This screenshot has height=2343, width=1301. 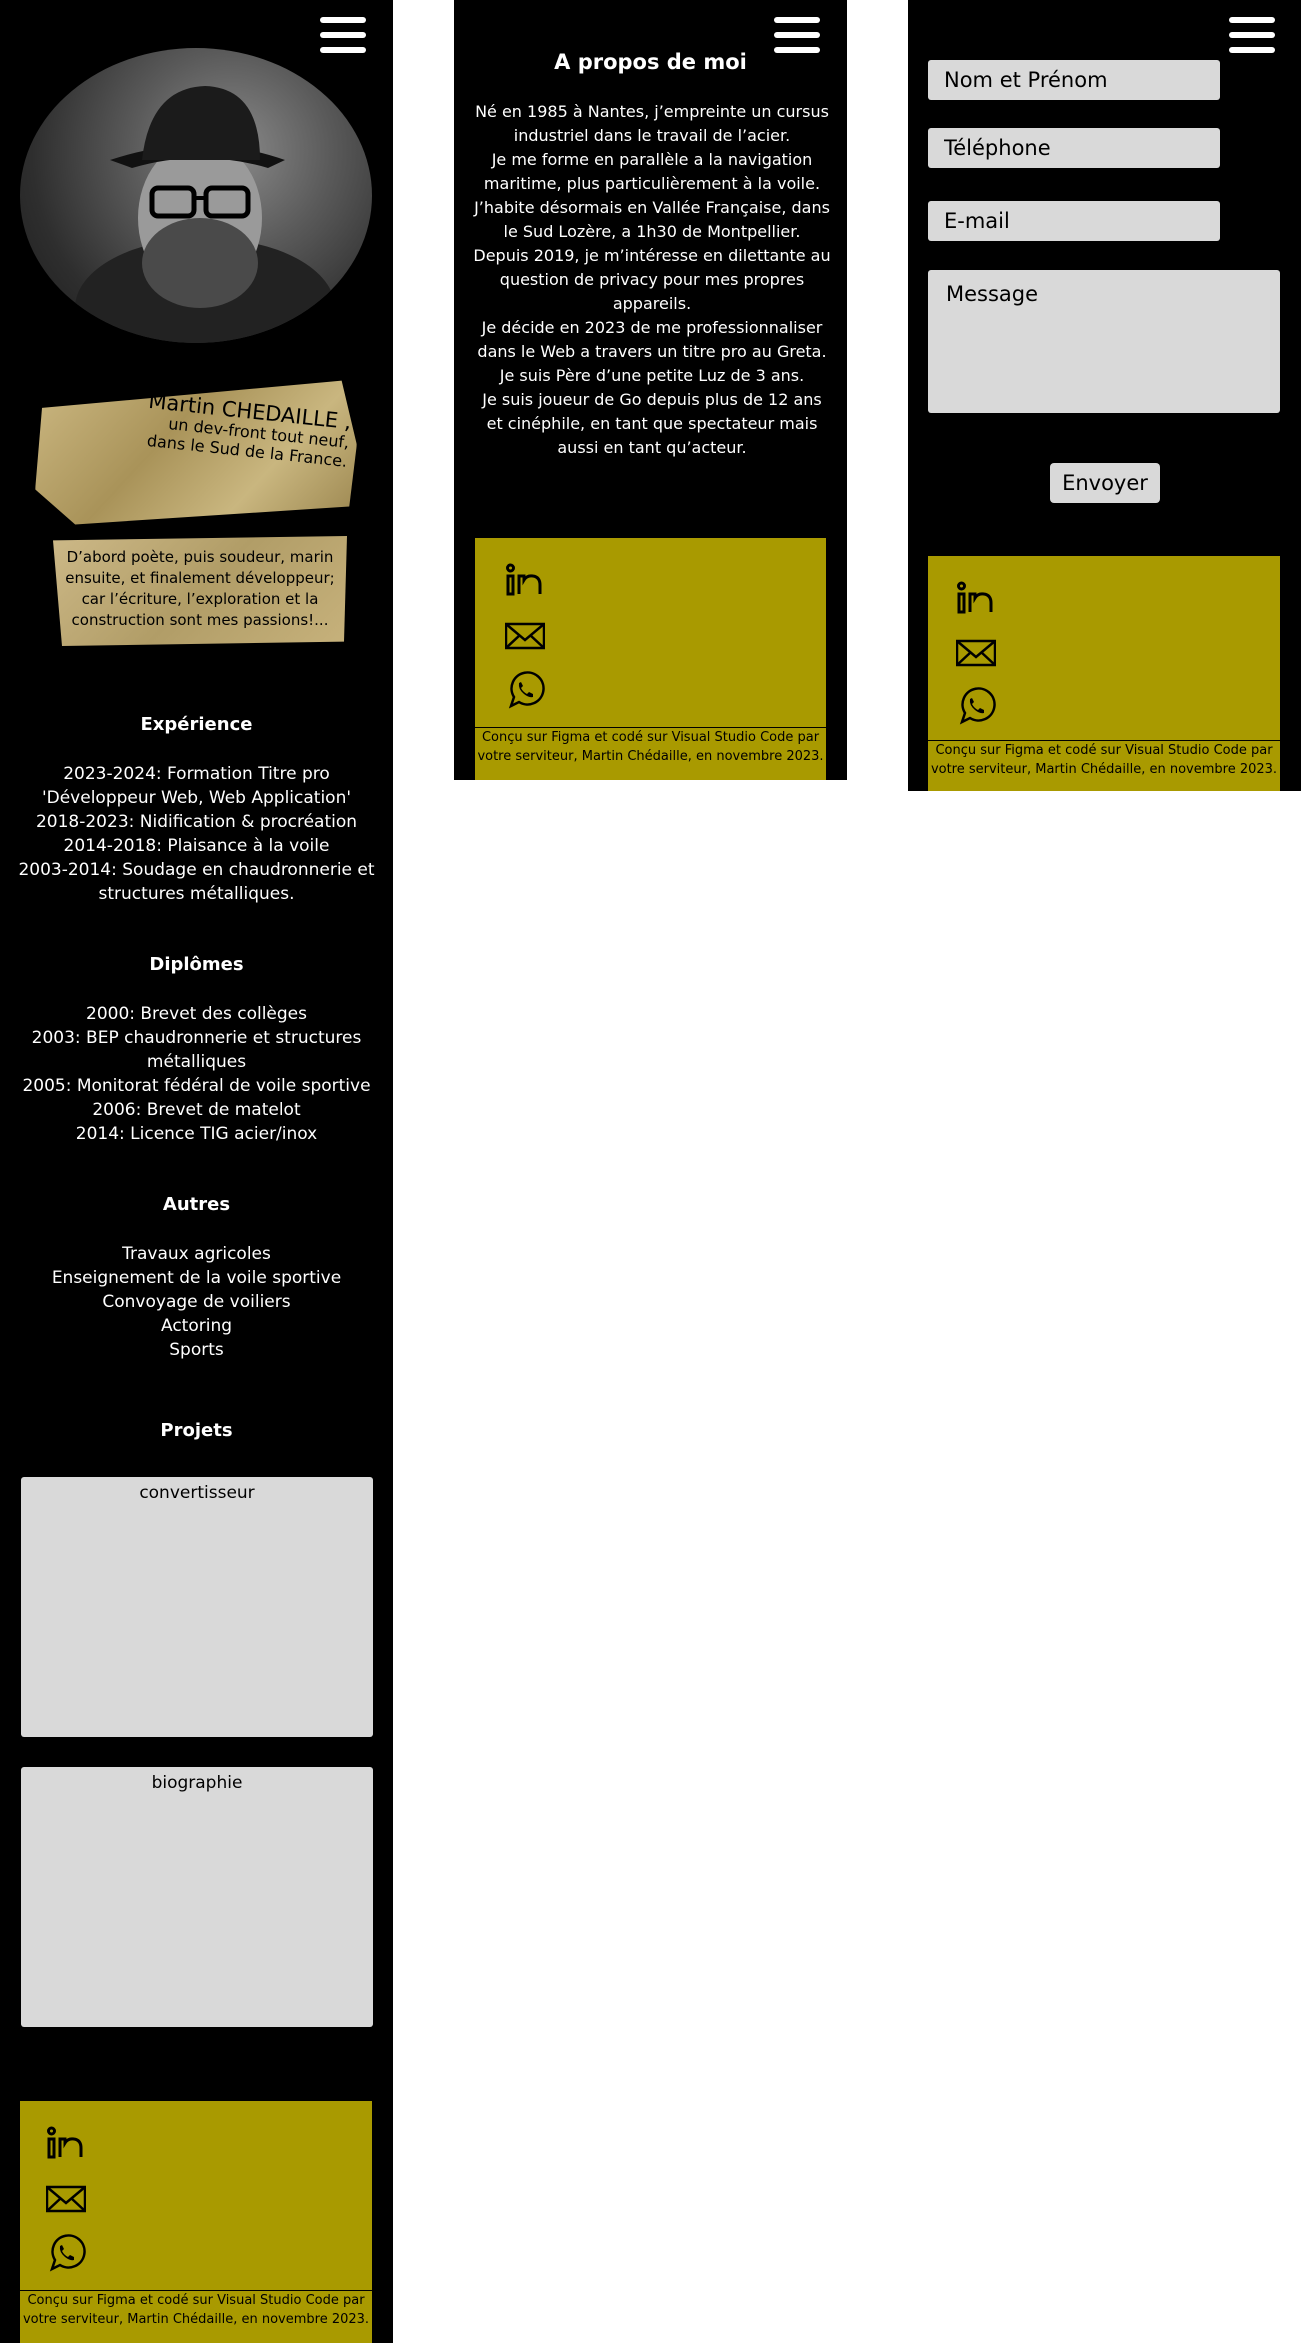 I want to click on about-title: A propos de moi, so click(x=650, y=62).